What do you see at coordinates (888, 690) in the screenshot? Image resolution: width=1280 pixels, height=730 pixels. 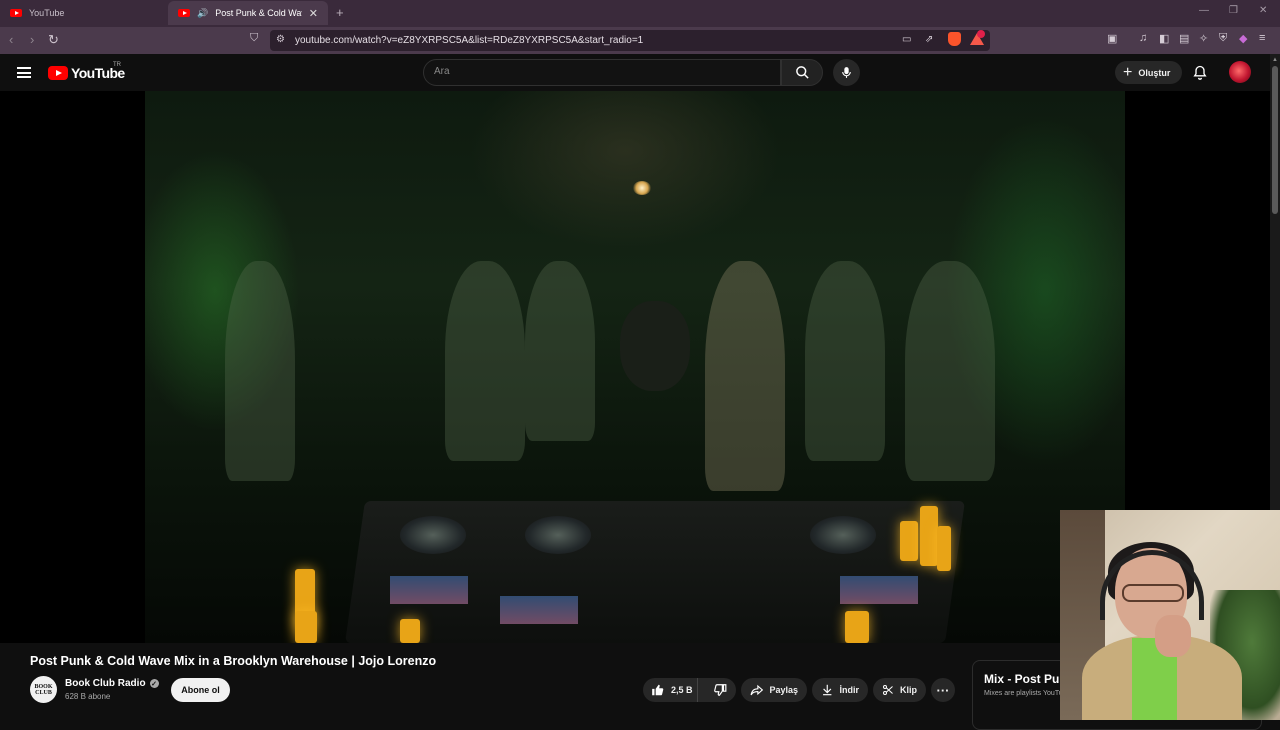 I see `scissors-icon` at bounding box center [888, 690].